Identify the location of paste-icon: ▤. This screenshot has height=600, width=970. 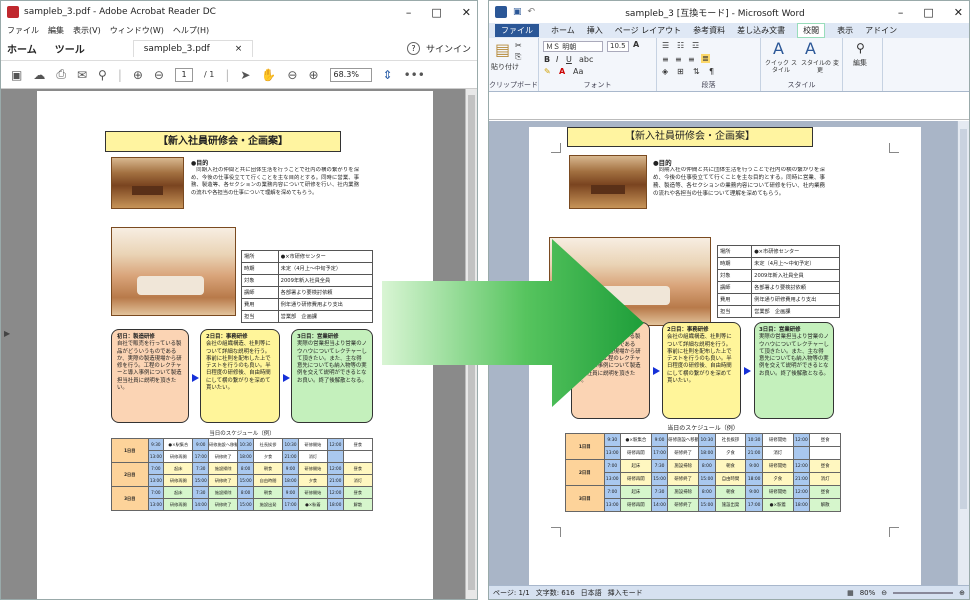
(502, 49).